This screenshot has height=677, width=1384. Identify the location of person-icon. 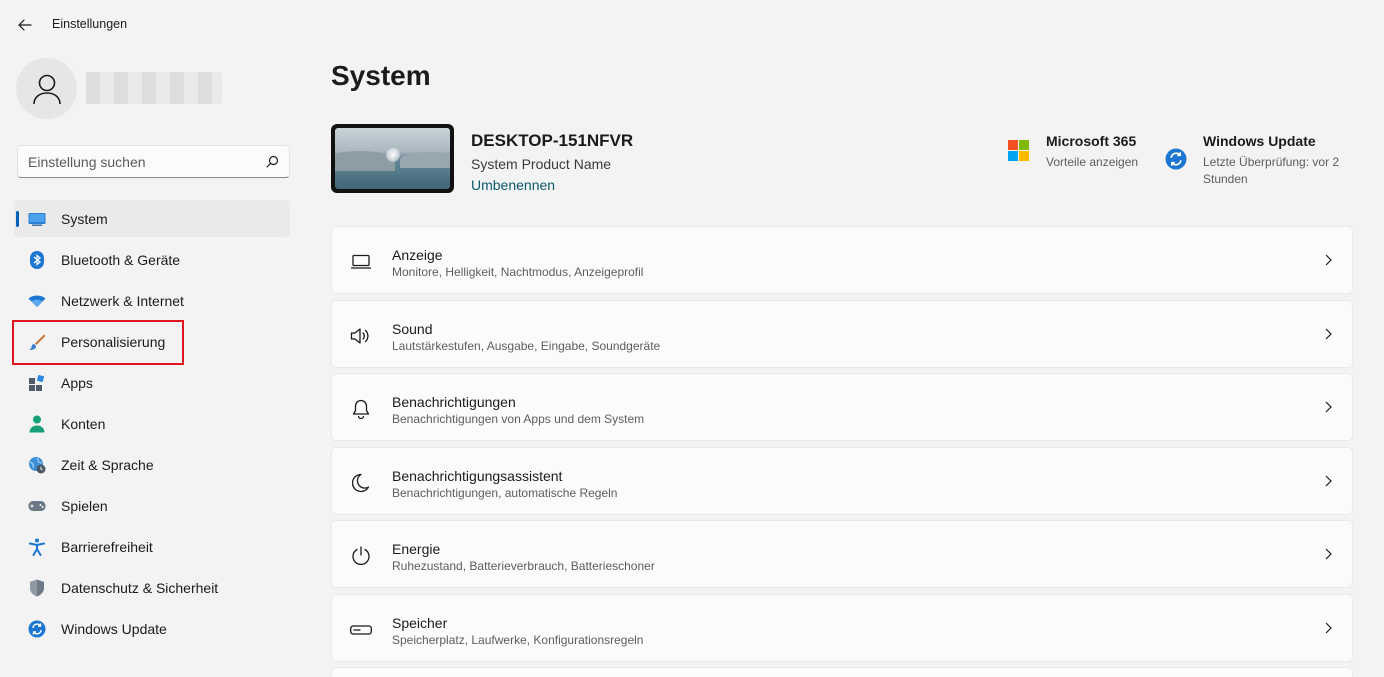
(37, 424).